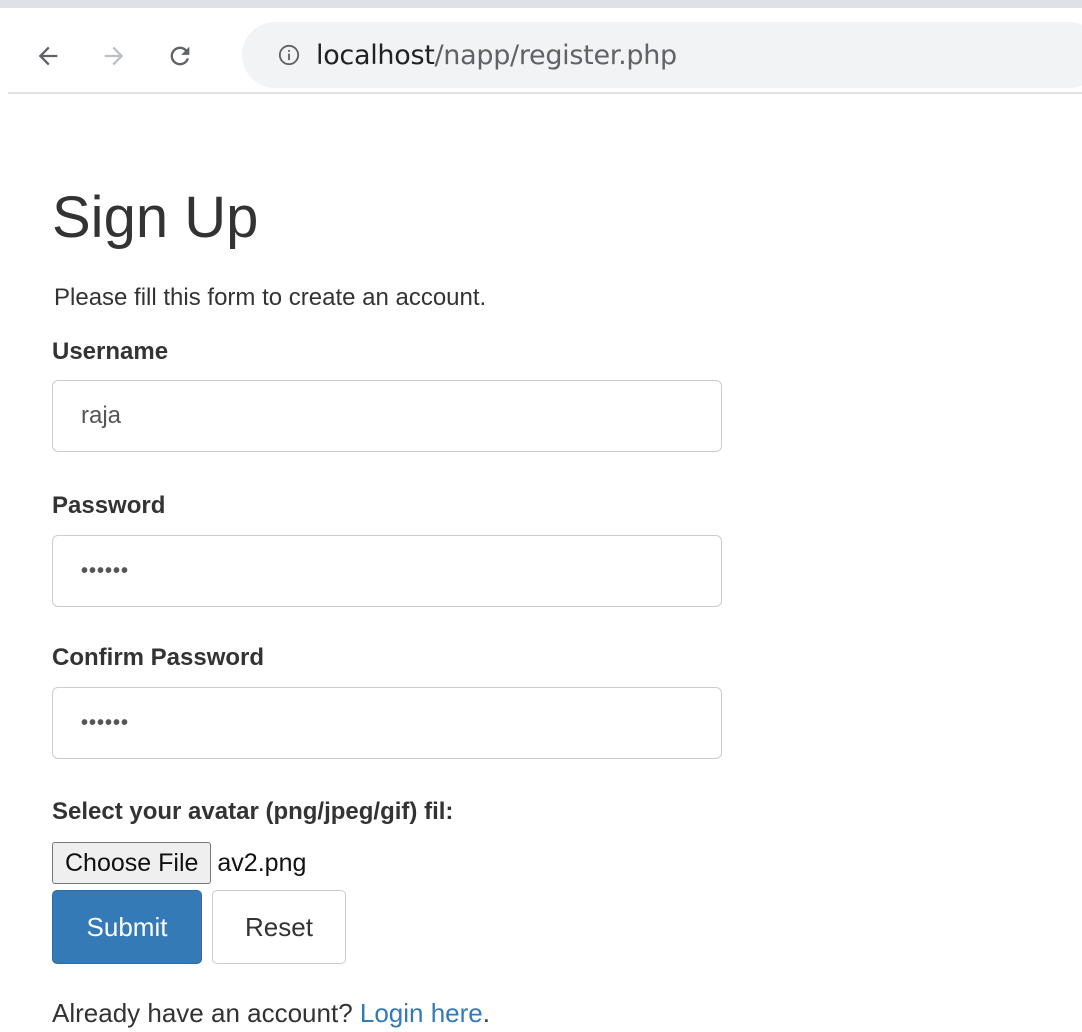 This screenshot has width=1082, height=1032. I want to click on reset-button: Reset, so click(279, 927).